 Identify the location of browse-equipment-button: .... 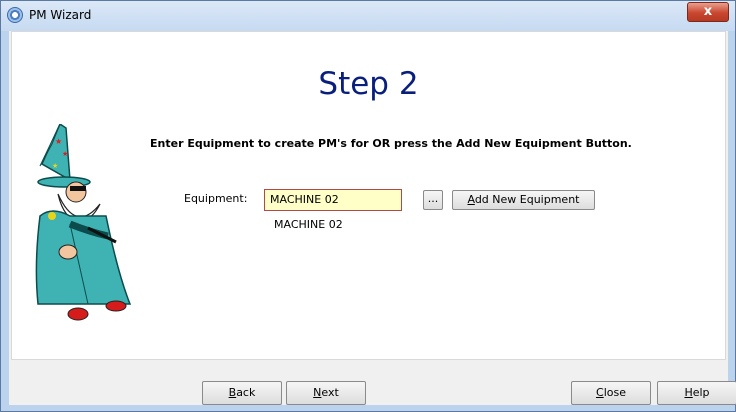
(433, 200).